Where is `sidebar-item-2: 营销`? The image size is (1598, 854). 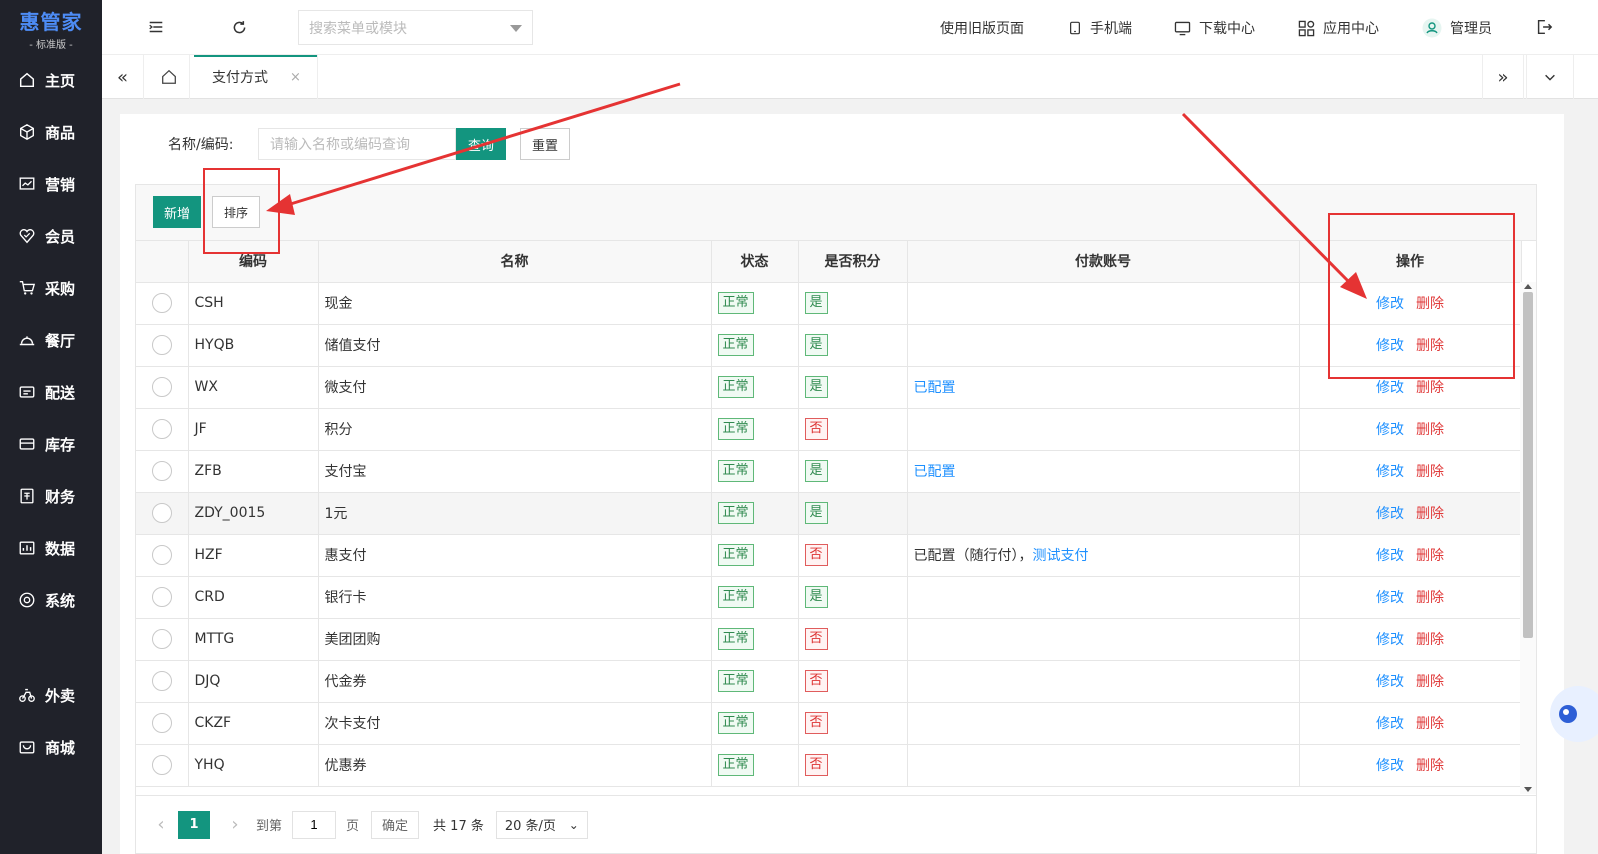 sidebar-item-2: 营销 is located at coordinates (51, 184).